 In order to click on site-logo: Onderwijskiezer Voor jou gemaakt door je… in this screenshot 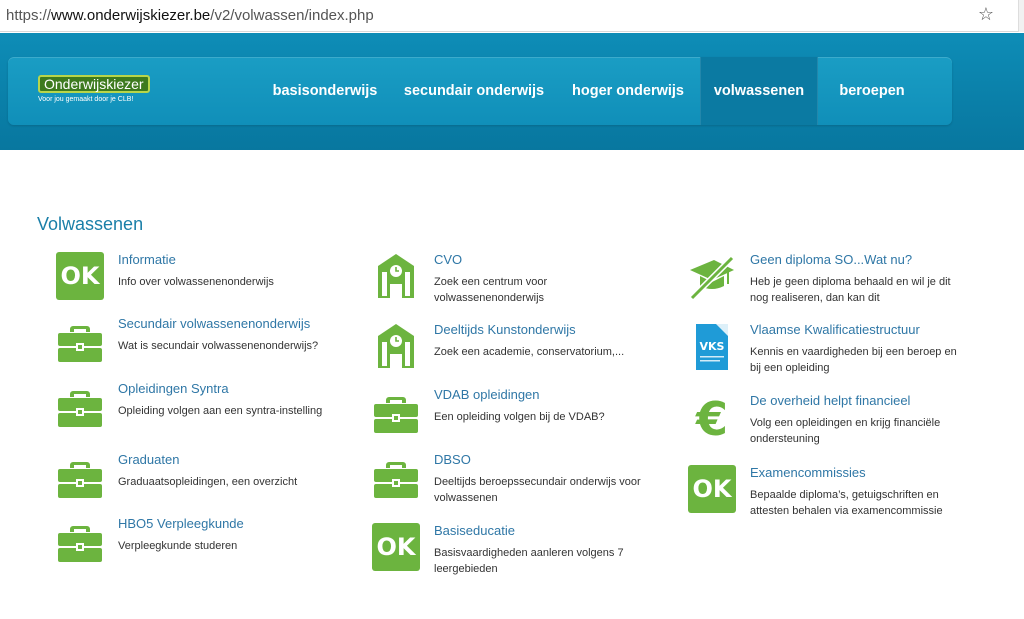, I will do `click(94, 90)`.